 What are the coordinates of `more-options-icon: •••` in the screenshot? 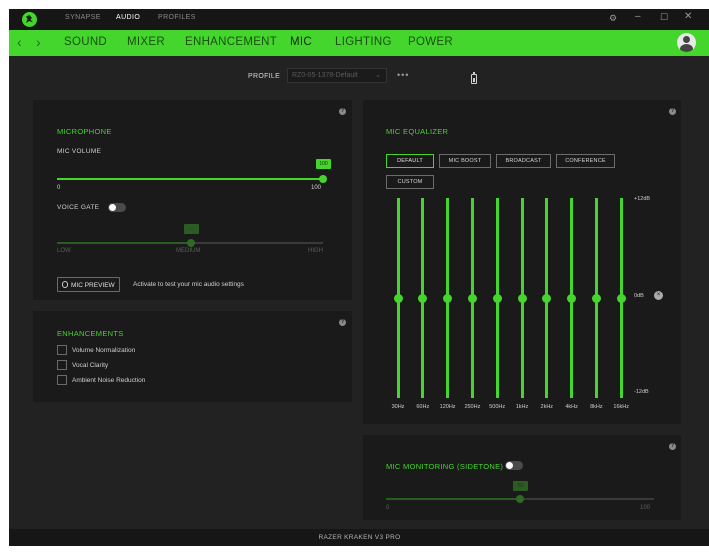 It's located at (403, 75).